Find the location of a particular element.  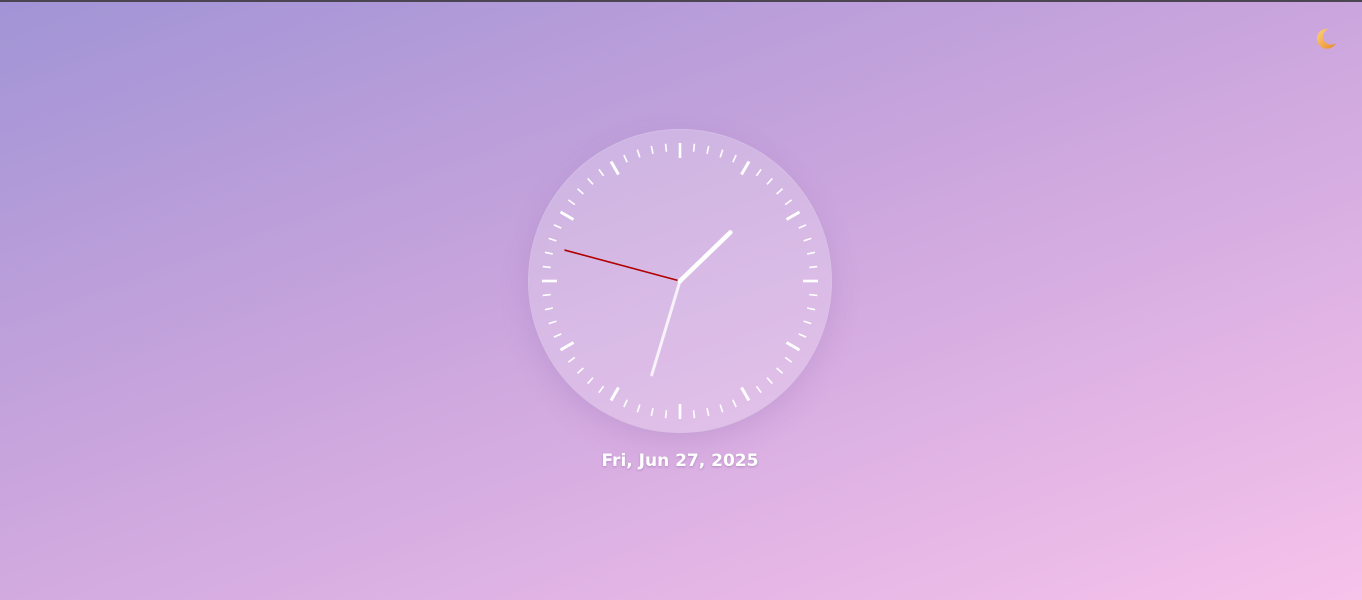

date-label: Fri, Jun 27, 2025 is located at coordinates (680, 461).